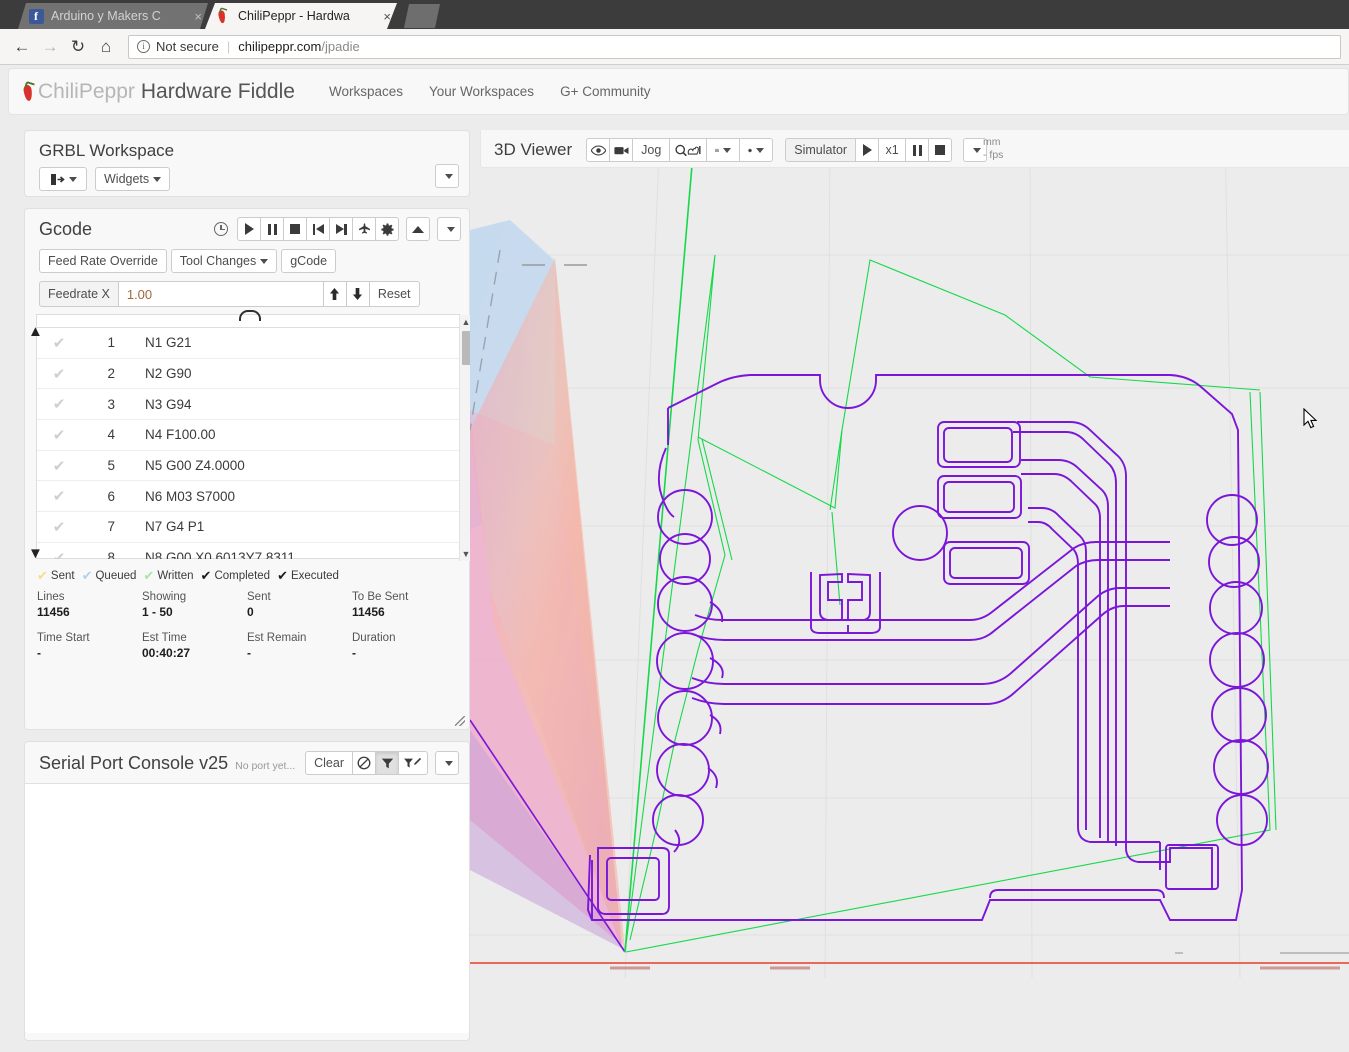 The image size is (1349, 1052). Describe the element at coordinates (248, 497) in the screenshot. I see `gcode-row: ✔ 6 N6 M03 S7000` at that location.